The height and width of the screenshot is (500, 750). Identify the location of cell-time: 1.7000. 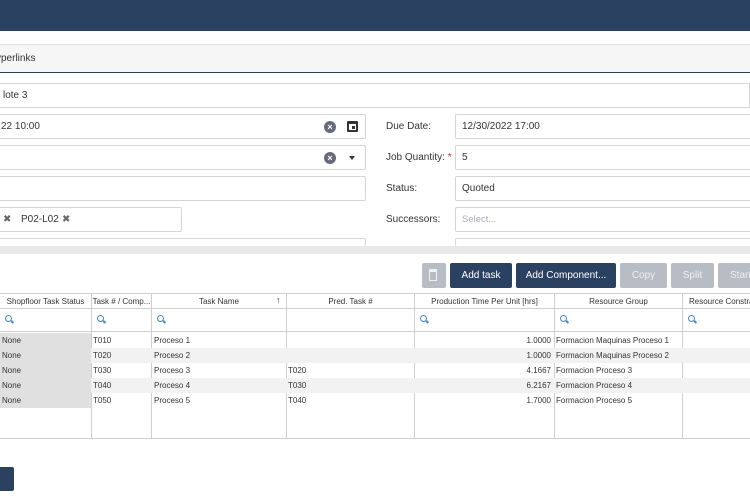
(538, 400).